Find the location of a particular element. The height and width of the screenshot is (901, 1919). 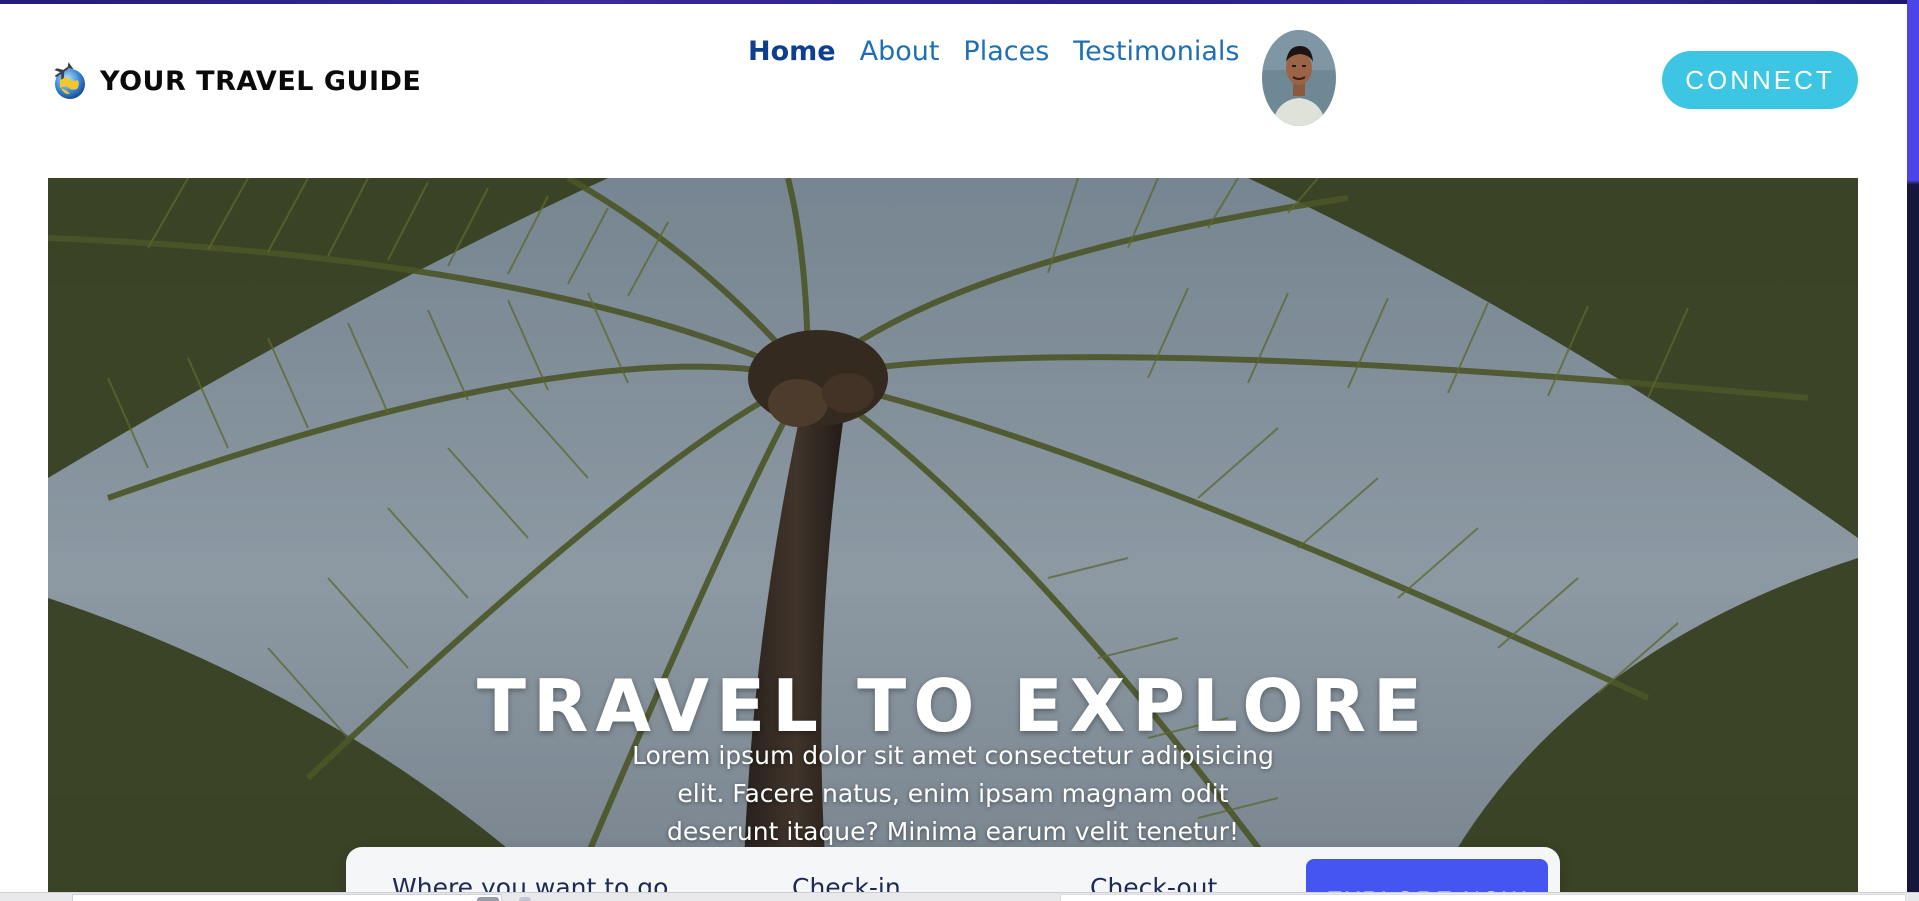

nav-link-about: About is located at coordinates (900, 52).